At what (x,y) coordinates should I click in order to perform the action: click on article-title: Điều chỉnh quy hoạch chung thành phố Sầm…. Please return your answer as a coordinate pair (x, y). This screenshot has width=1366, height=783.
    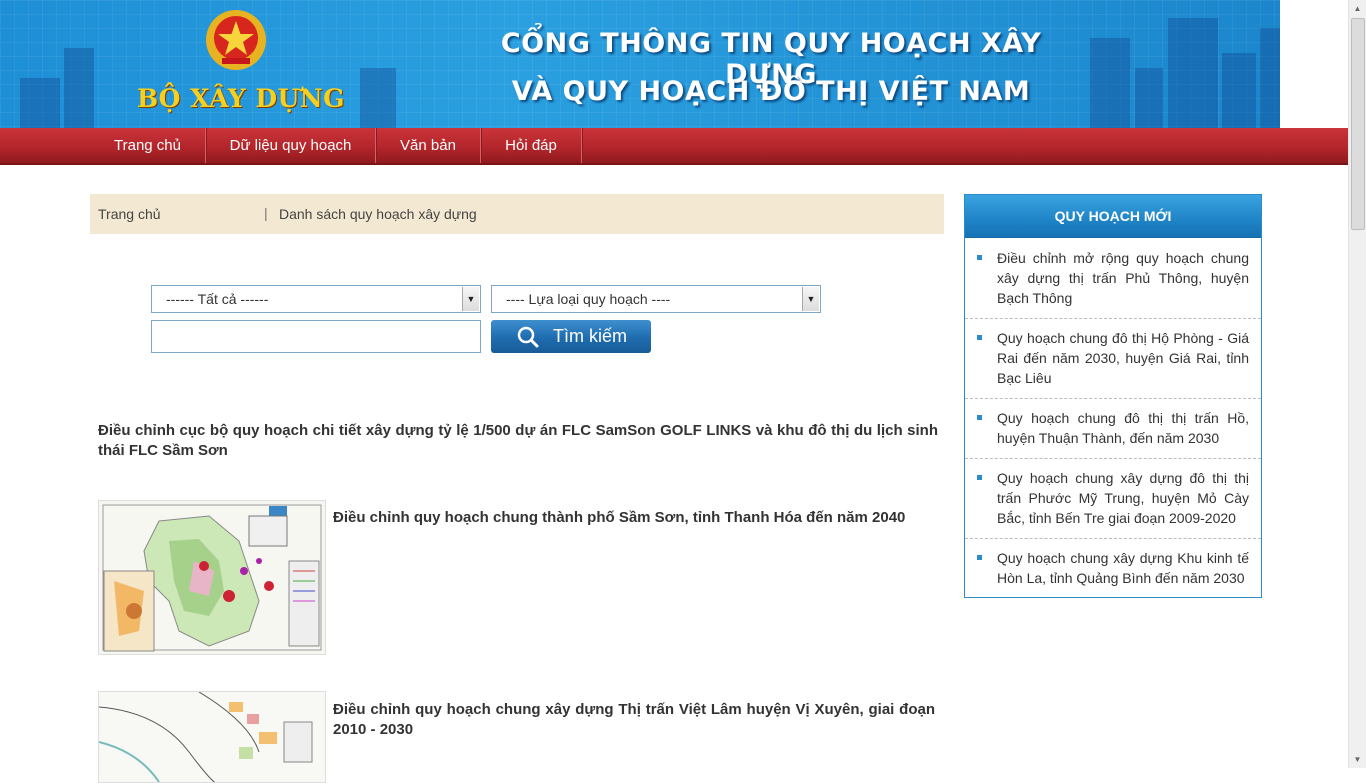
    Looking at the image, I should click on (634, 518).